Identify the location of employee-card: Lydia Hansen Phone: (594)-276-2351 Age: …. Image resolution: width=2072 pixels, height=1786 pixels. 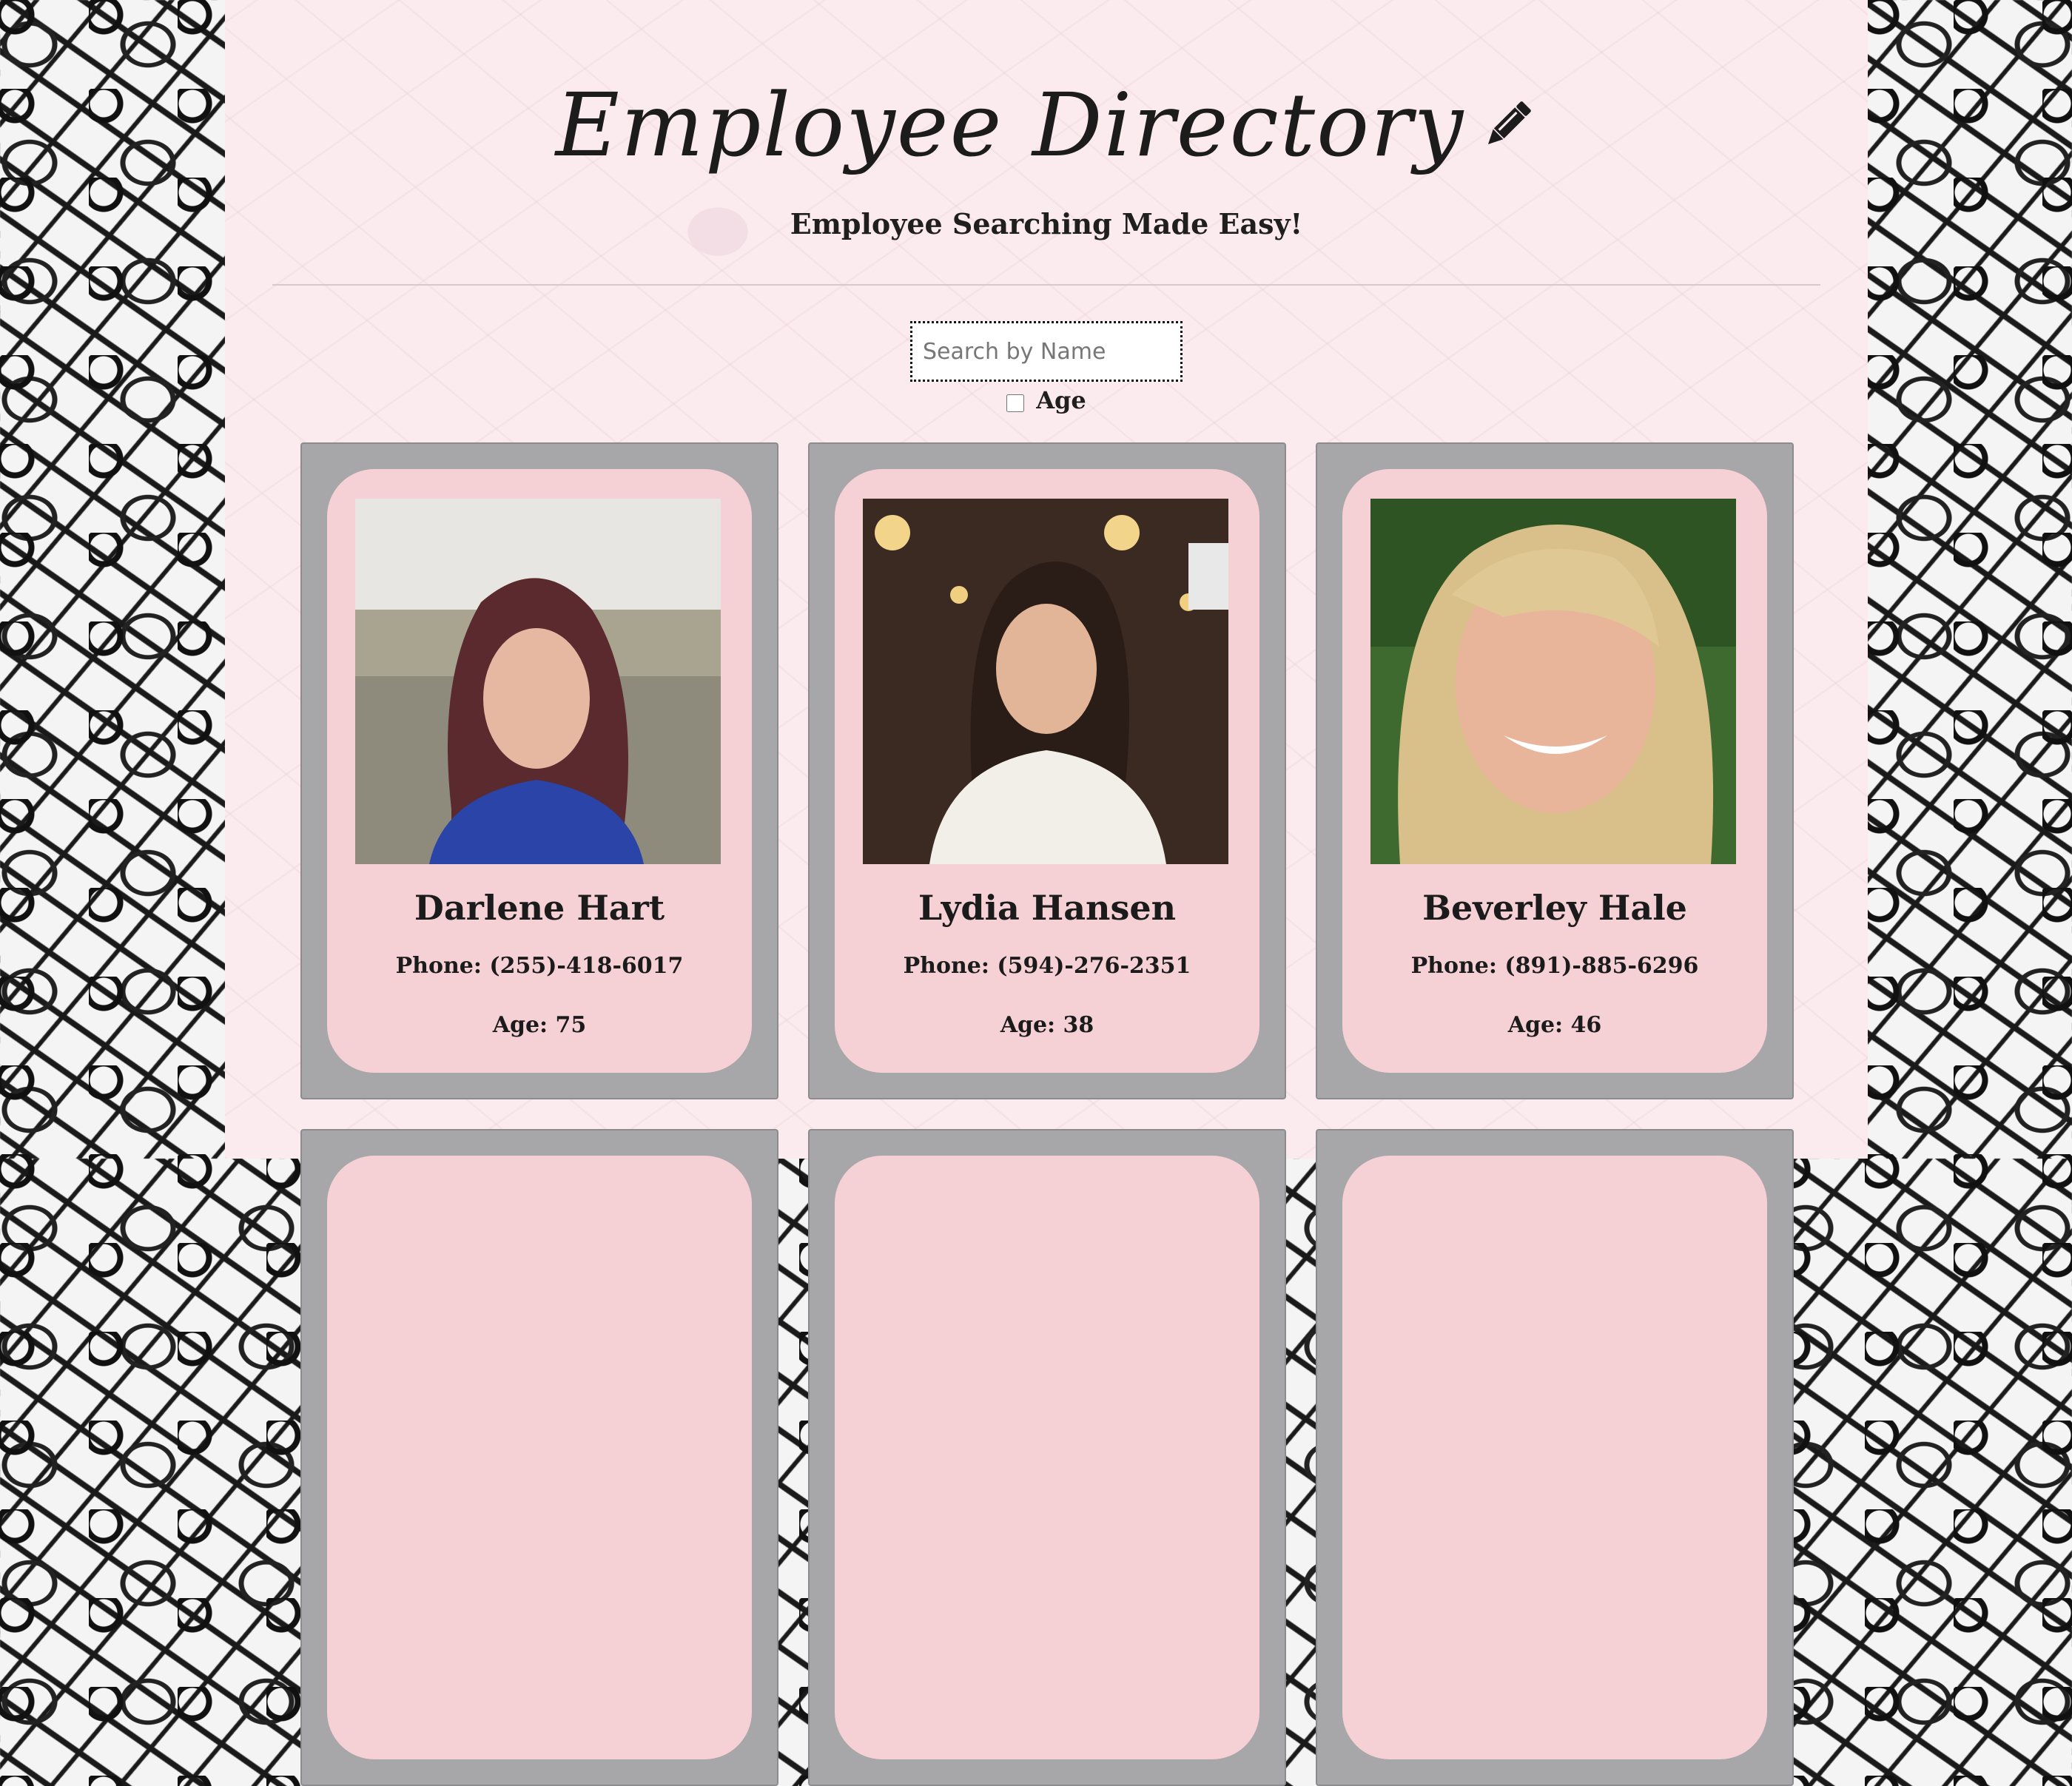
(1047, 771).